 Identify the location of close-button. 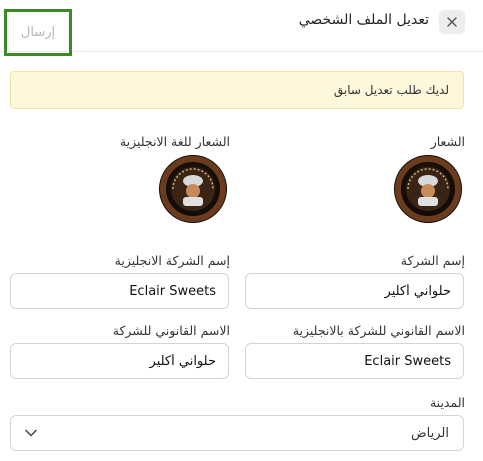
(452, 22).